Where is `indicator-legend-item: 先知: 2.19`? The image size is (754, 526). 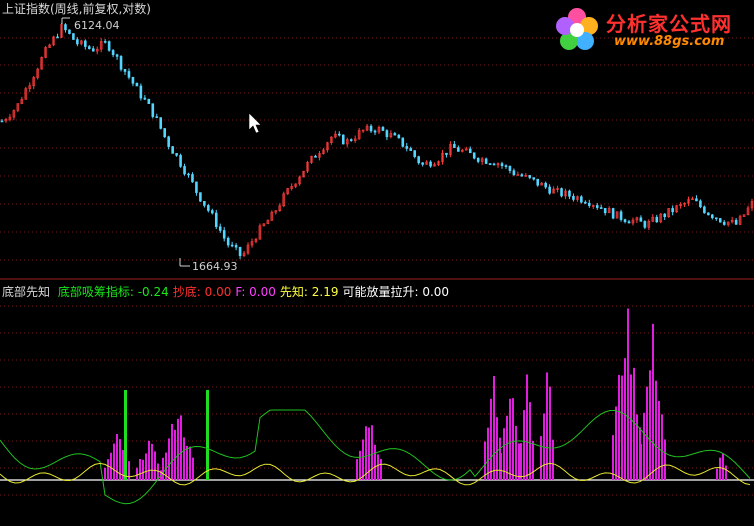
indicator-legend-item: 先知: 2.19 is located at coordinates (309, 292).